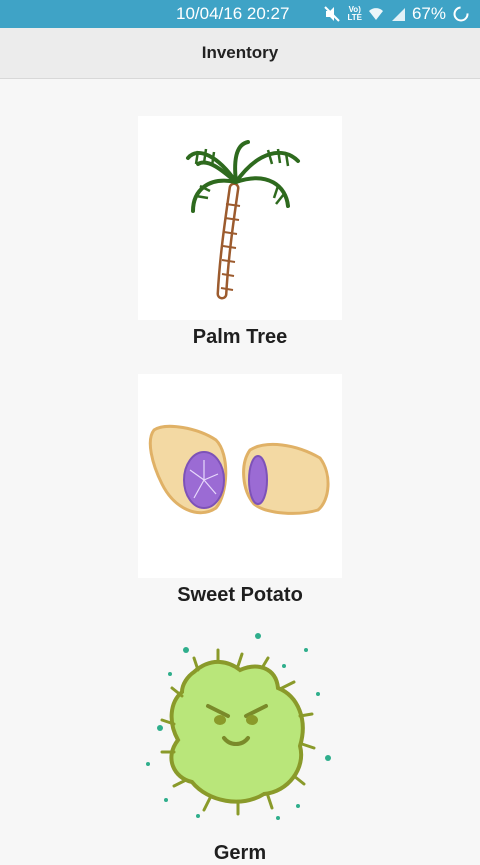 The image size is (480, 865). Describe the element at coordinates (233, 13) in the screenshot. I see `status-time: 10/04/16 20:27` at that location.